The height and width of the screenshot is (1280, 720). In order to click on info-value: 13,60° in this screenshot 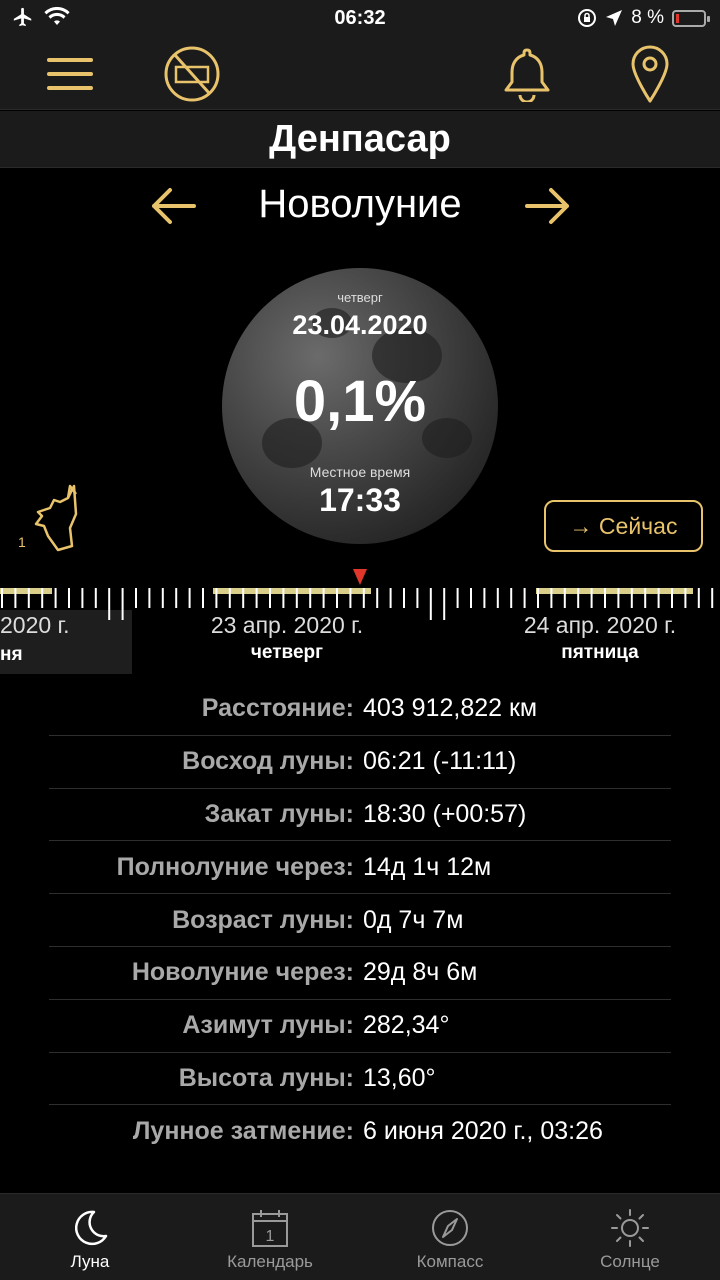, I will do `click(399, 1077)`.